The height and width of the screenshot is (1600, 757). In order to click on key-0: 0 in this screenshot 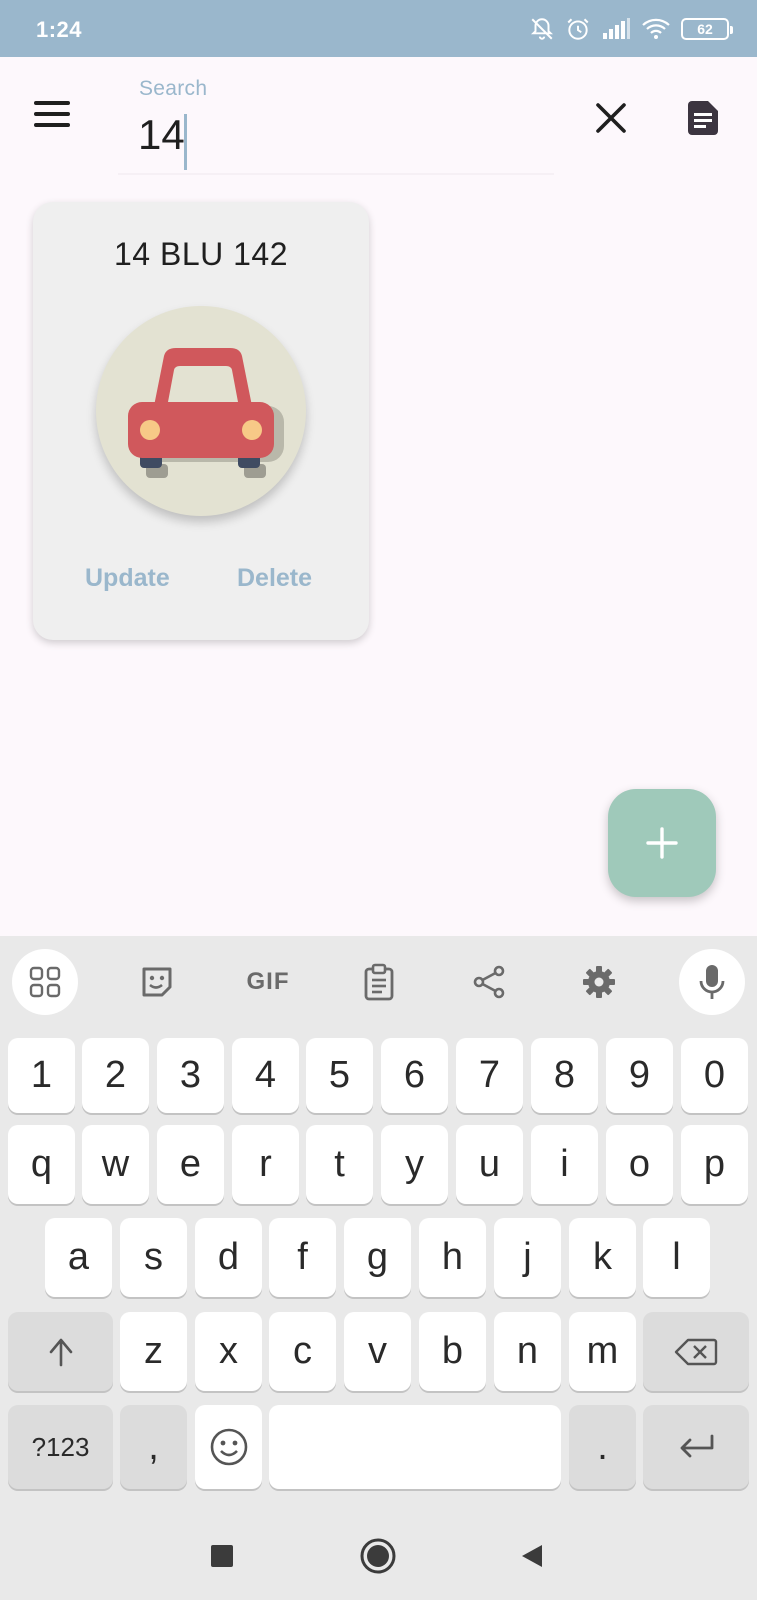, I will do `click(714, 1075)`.